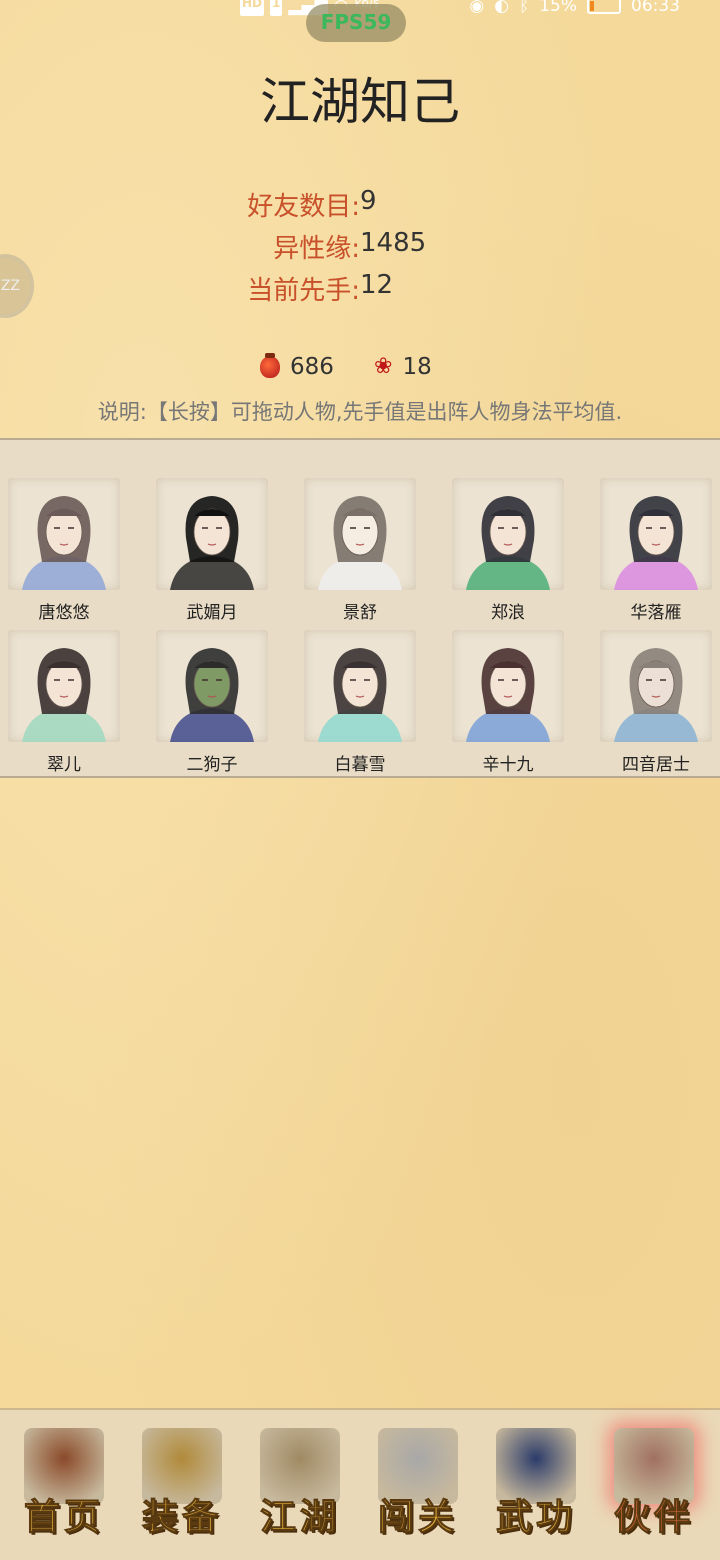 The width and height of the screenshot is (720, 1560). I want to click on companion-card: 白暮雪, so click(360, 704).